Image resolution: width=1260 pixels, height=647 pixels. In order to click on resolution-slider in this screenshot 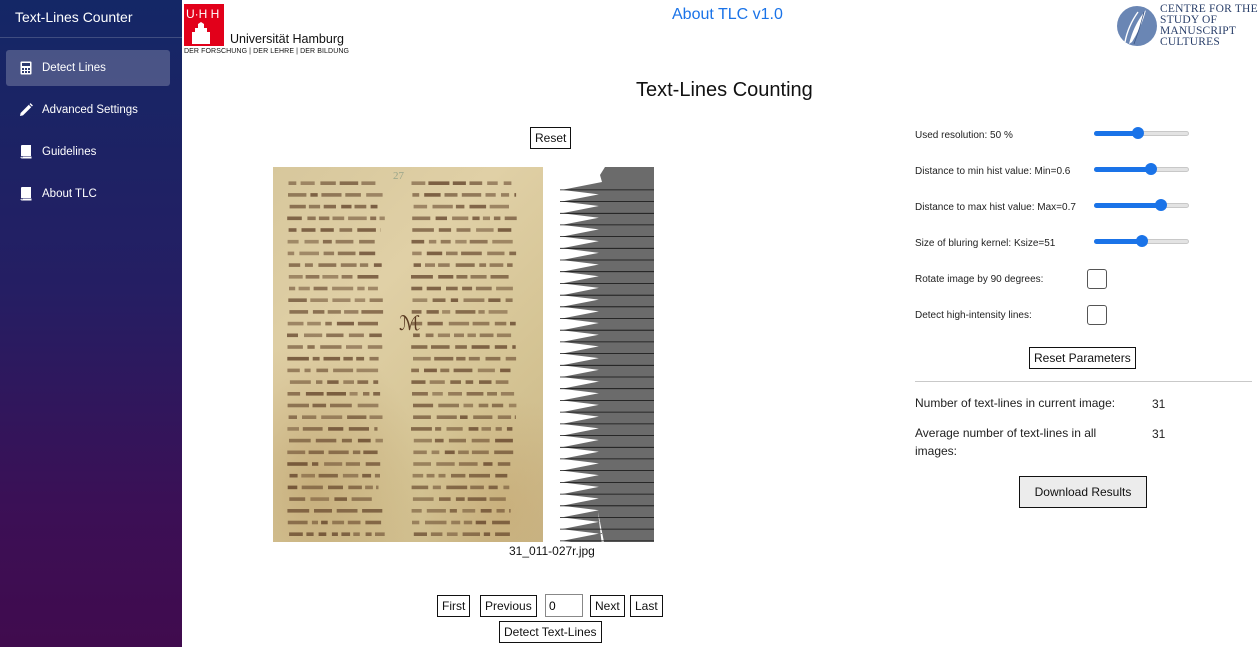, I will do `click(1141, 133)`.